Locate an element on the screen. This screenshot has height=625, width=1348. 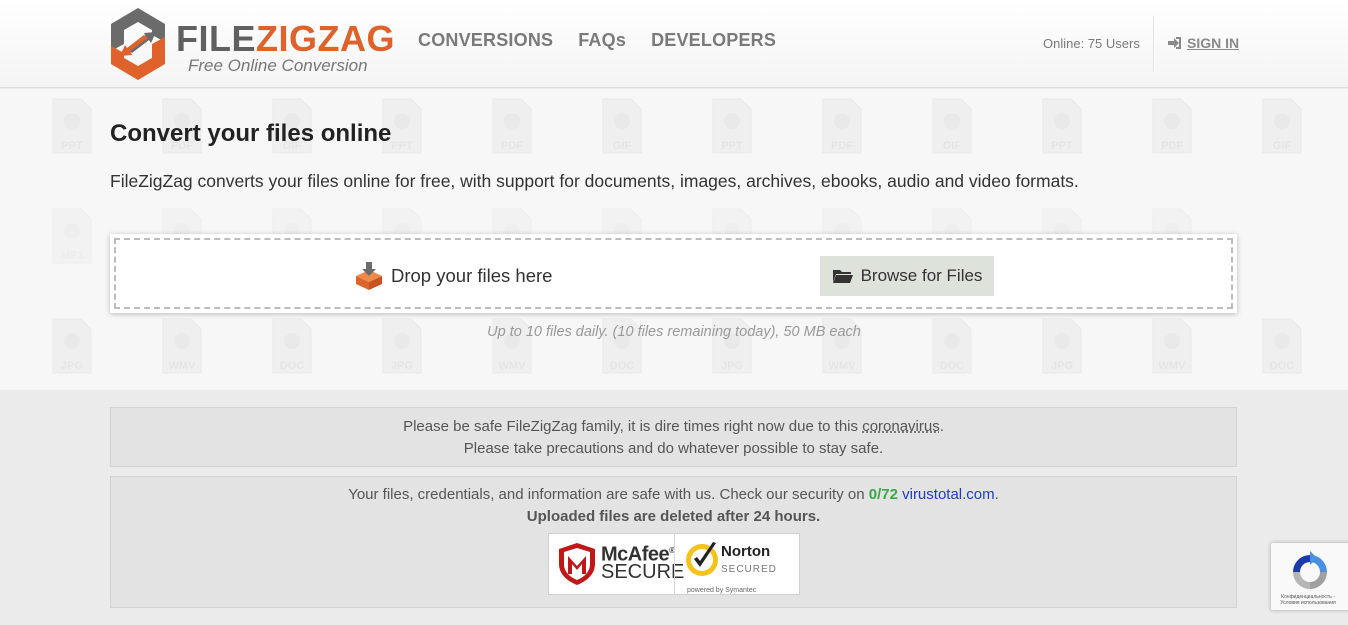
main-nav: CONVERSIONS FAQs DEVELOPERS is located at coordinates (597, 40).